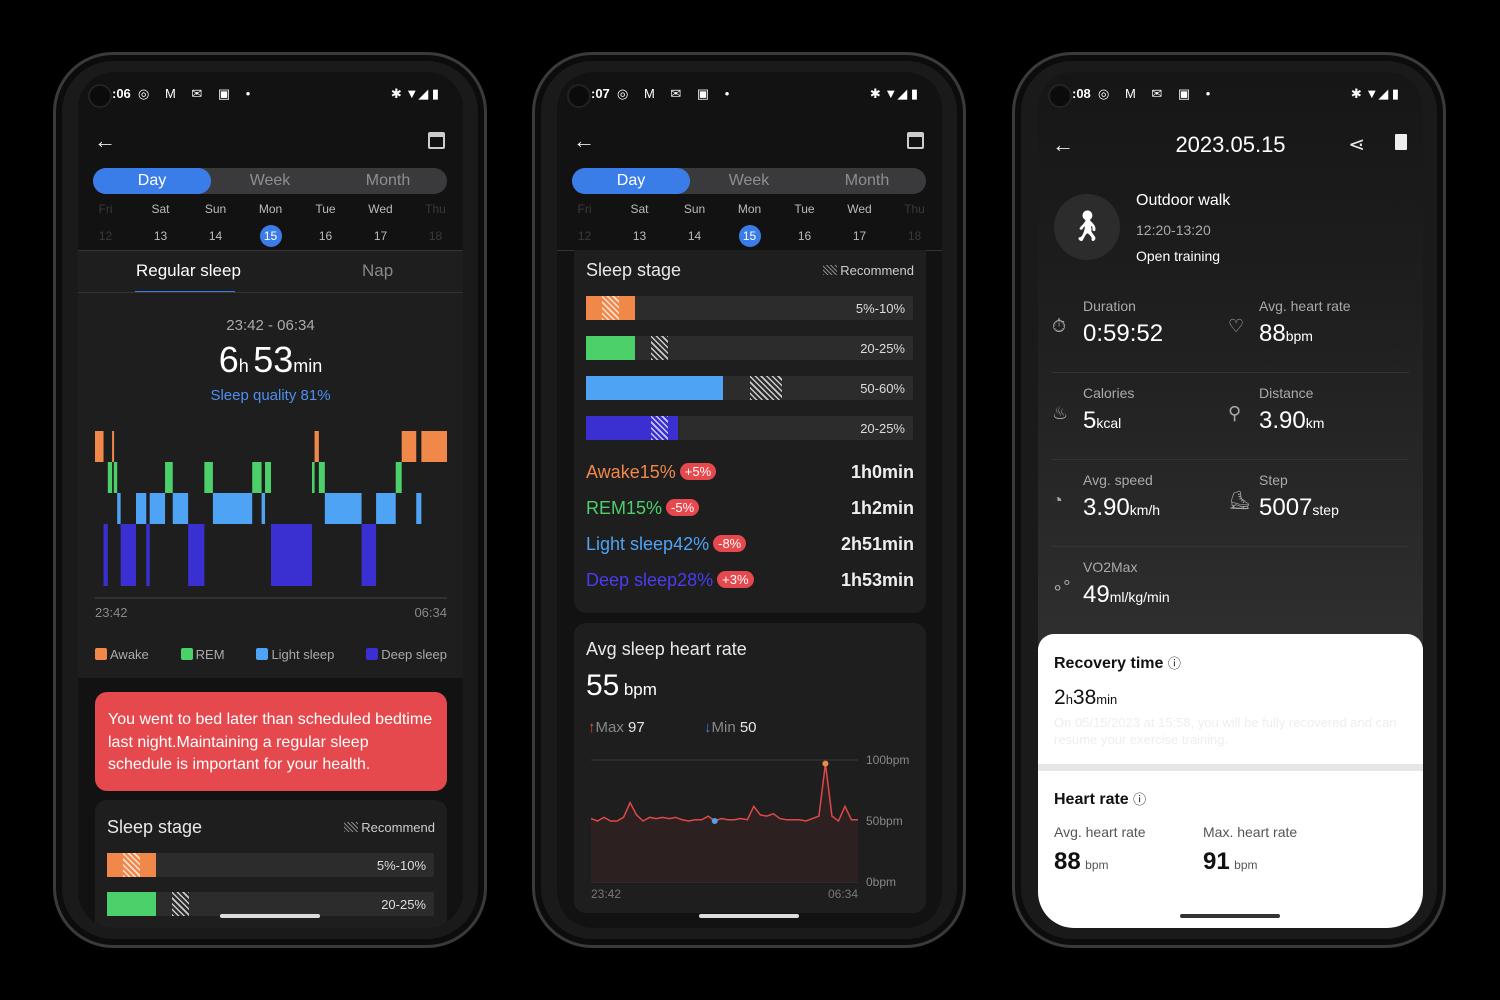 This screenshot has height=1000, width=1500. What do you see at coordinates (884, 821) in the screenshot?
I see `y-tick-label: 50bpm` at bounding box center [884, 821].